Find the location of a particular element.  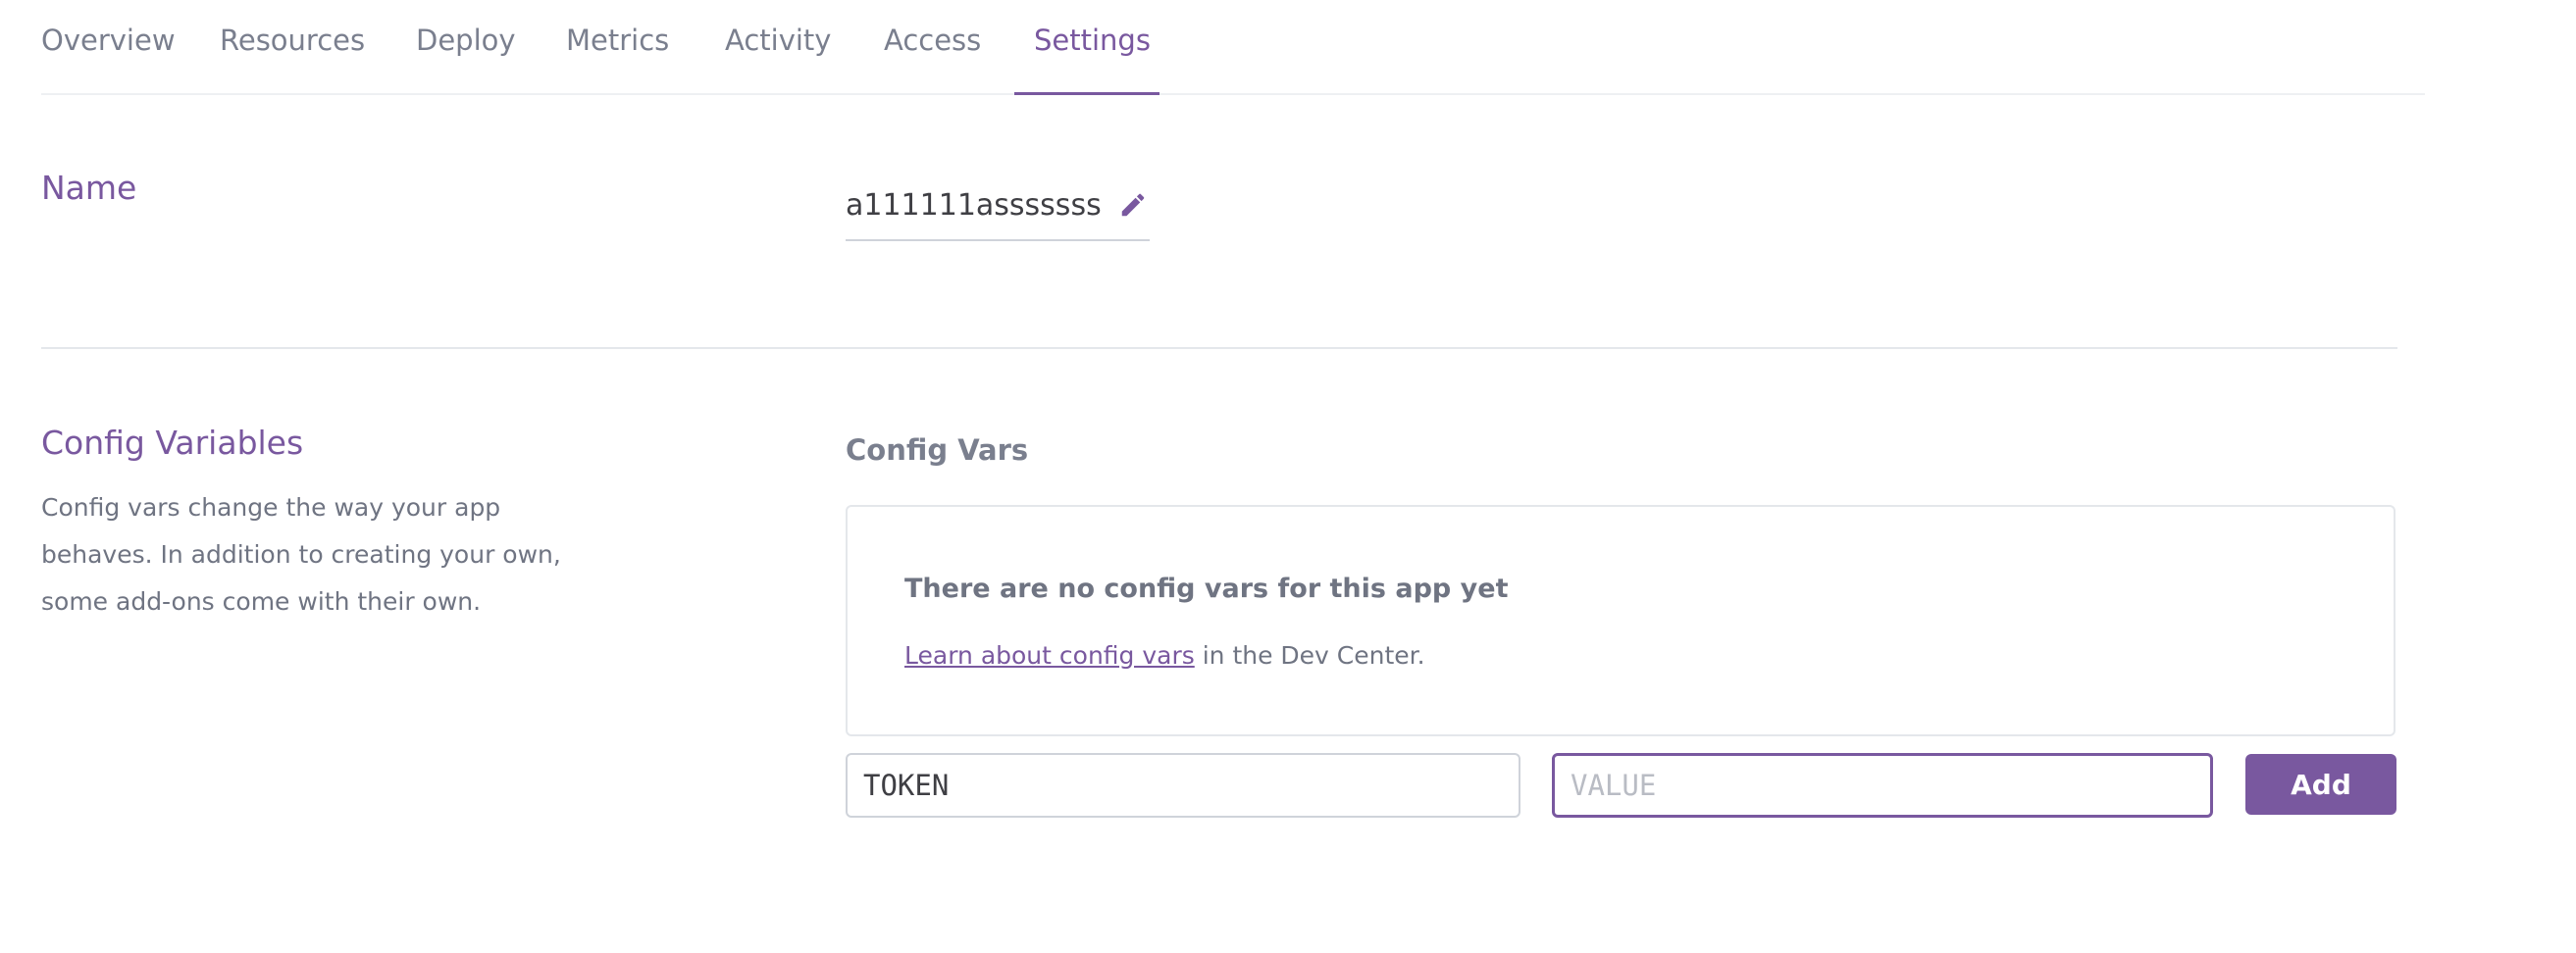

active-tab-indicator is located at coordinates (1086, 93).